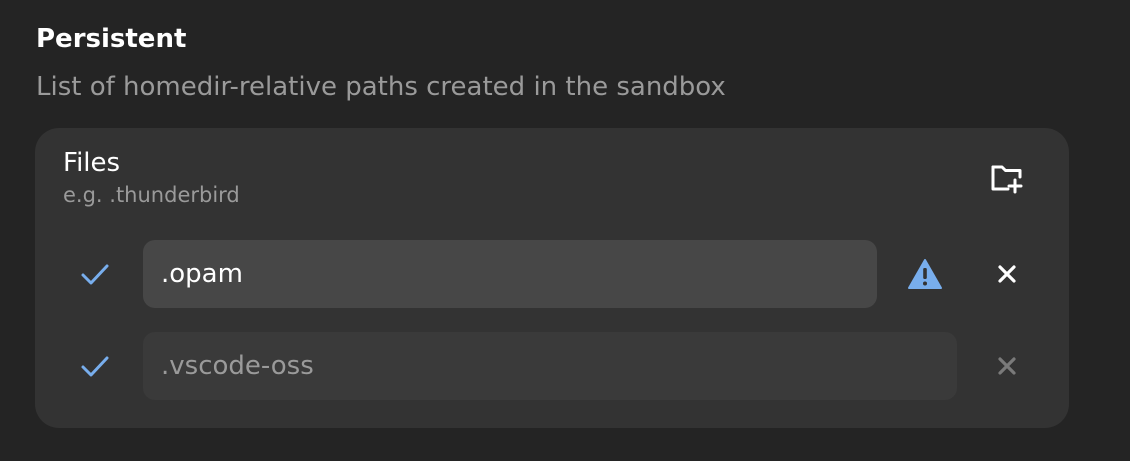 The height and width of the screenshot is (461, 1130). What do you see at coordinates (151, 195) in the screenshot?
I see `files-group-subtitle: e.g. .thunderbird` at bounding box center [151, 195].